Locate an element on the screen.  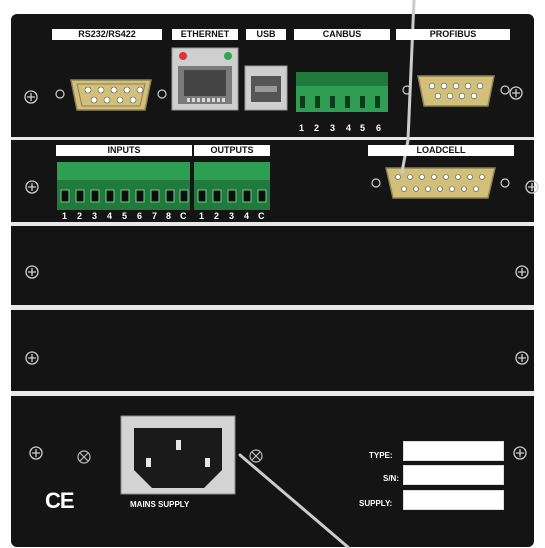
mains-supply-label: MAINS SUPPLY is located at coordinates (160, 504).